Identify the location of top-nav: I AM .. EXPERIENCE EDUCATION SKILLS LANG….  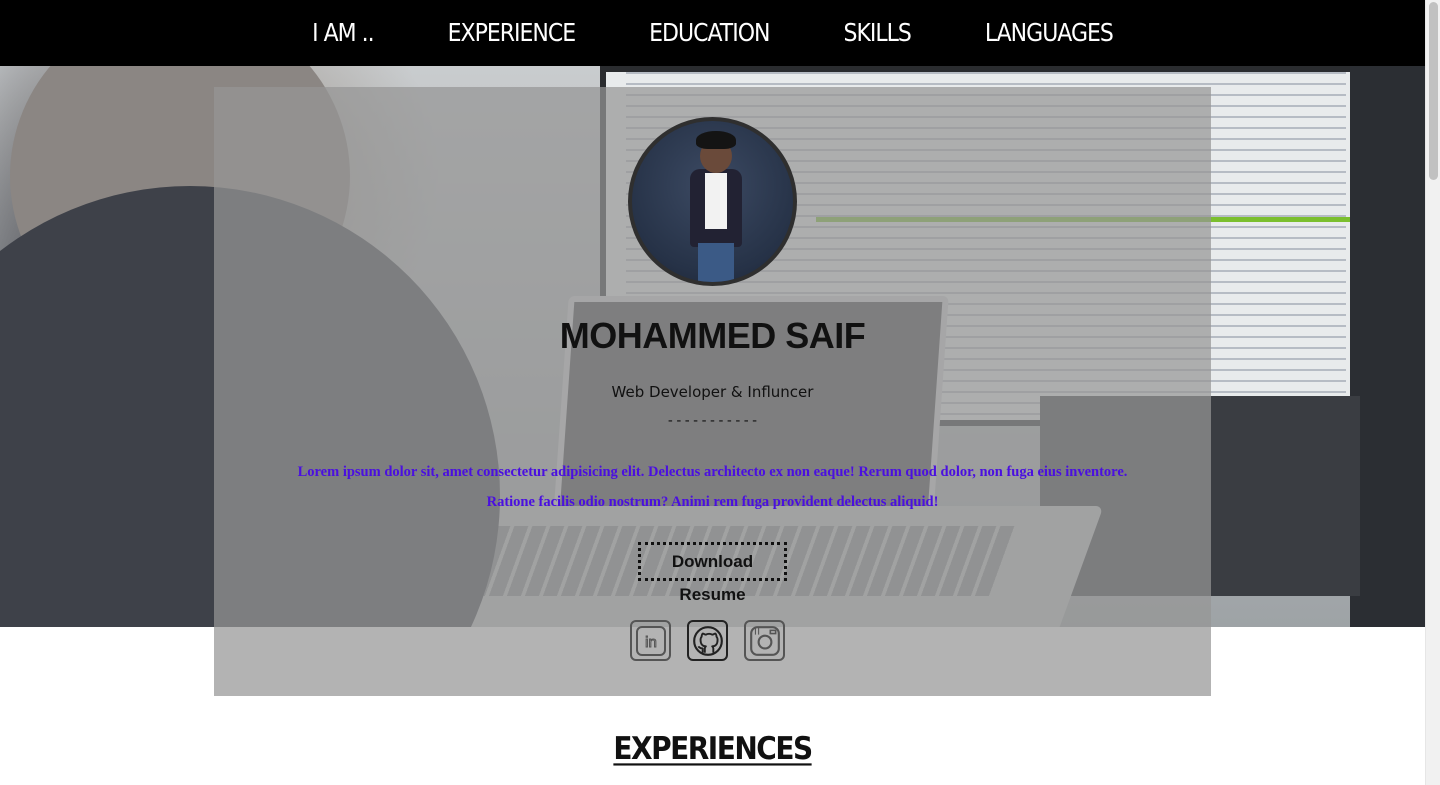
(712, 33).